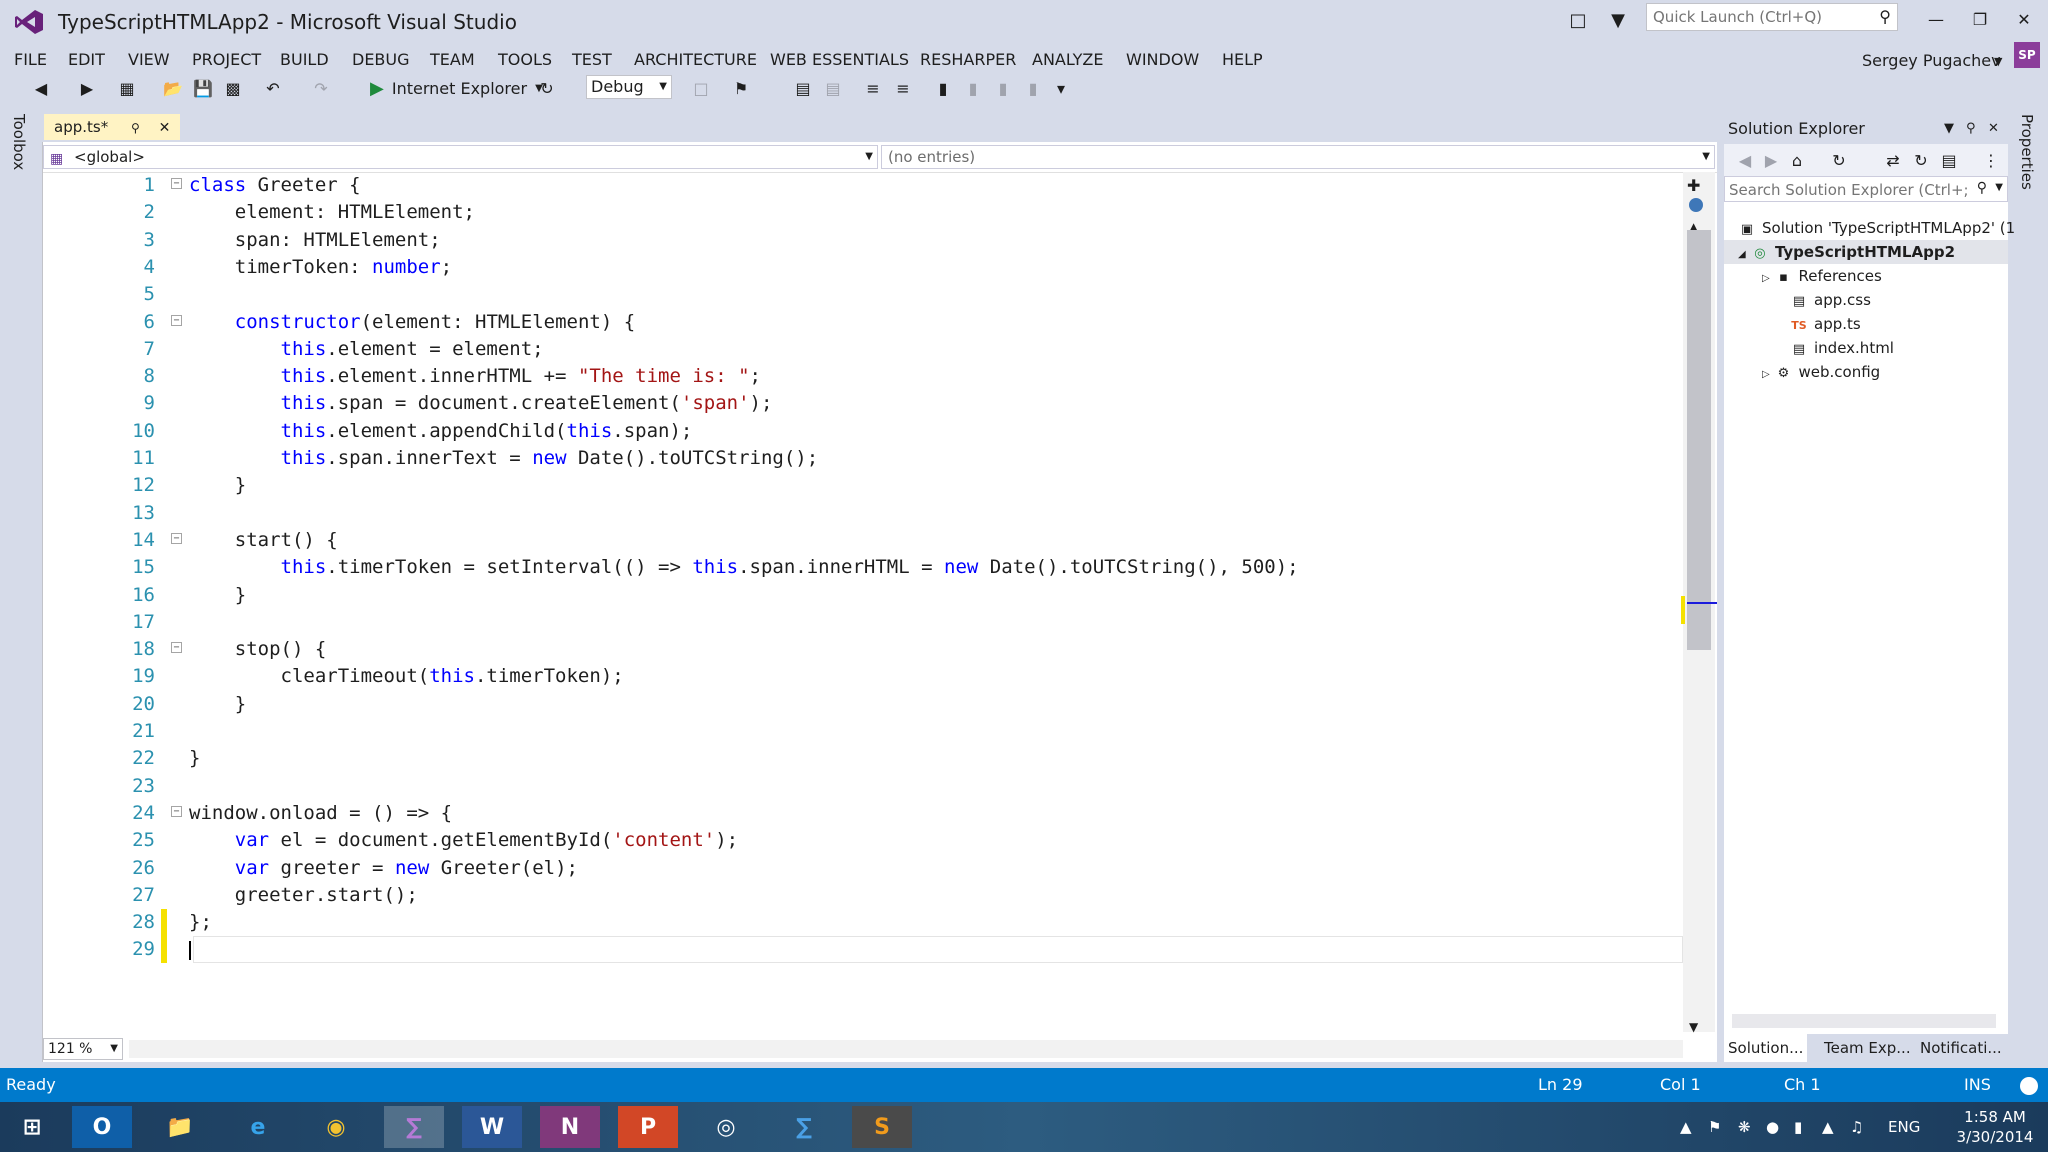 The width and height of the screenshot is (2048, 1152). I want to click on solution-search-input, so click(1848, 190).